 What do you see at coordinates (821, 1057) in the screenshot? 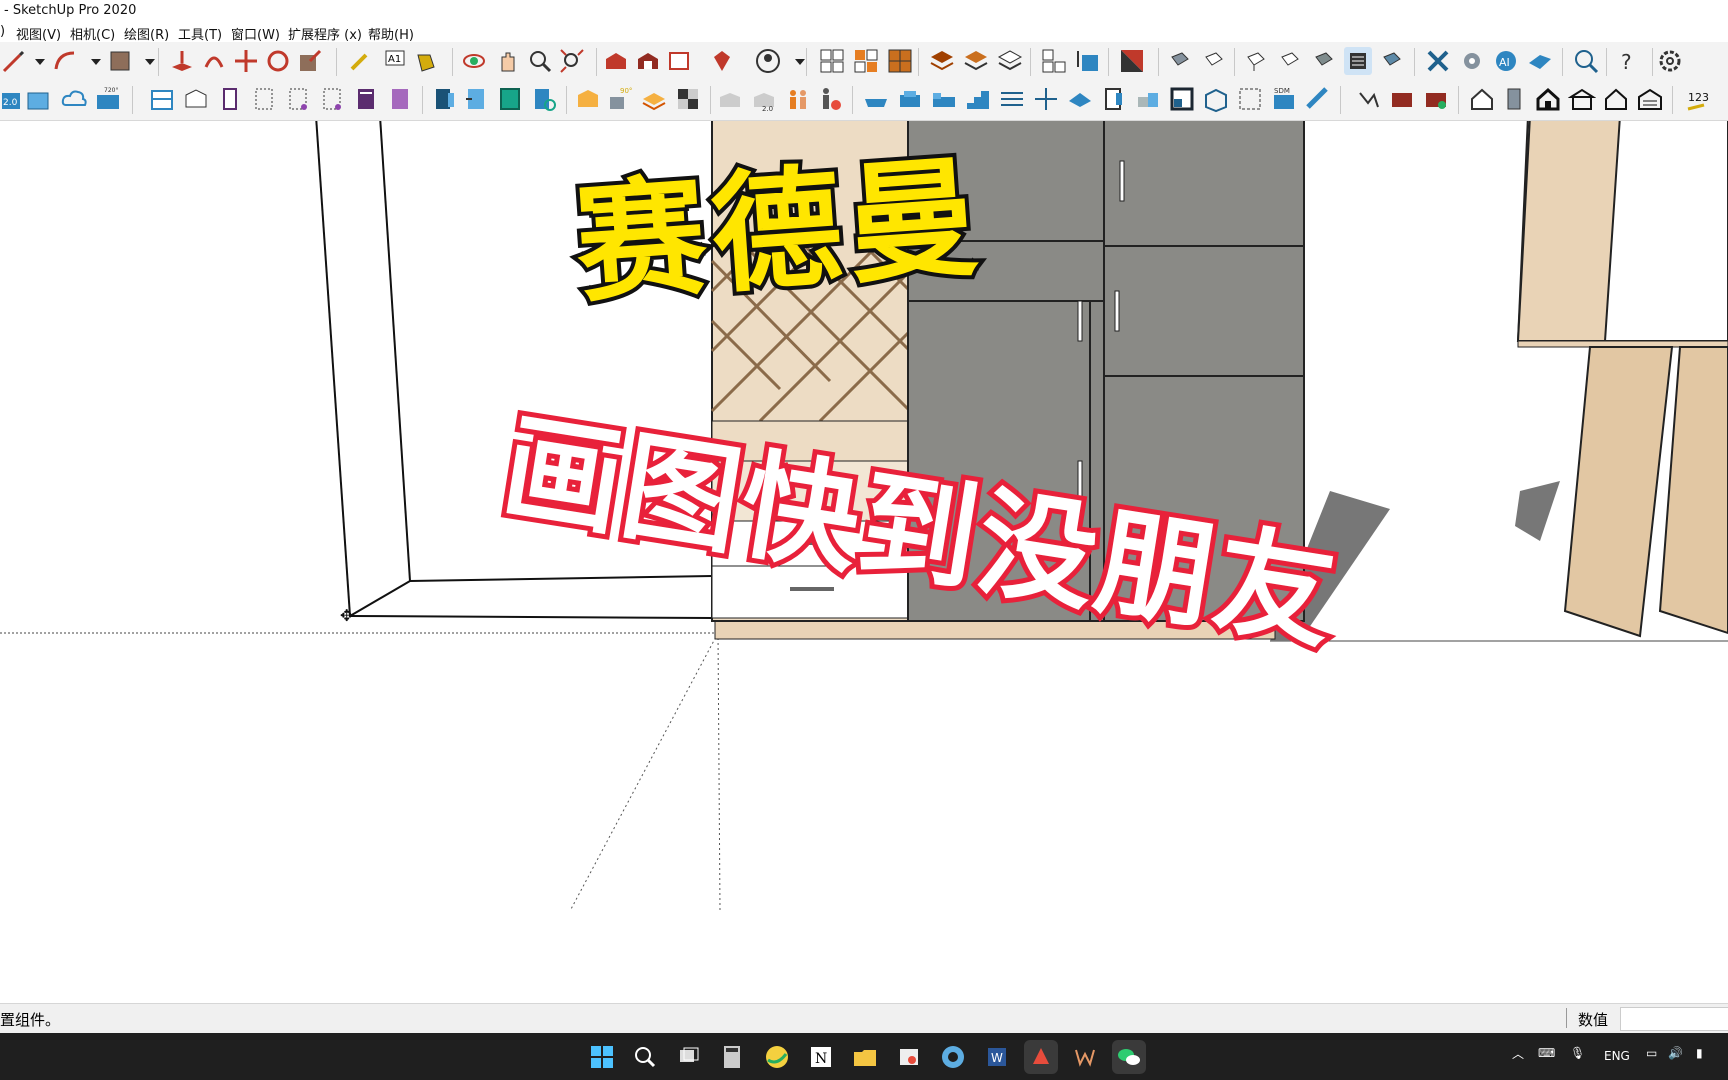
I see `notion-icon: N` at bounding box center [821, 1057].